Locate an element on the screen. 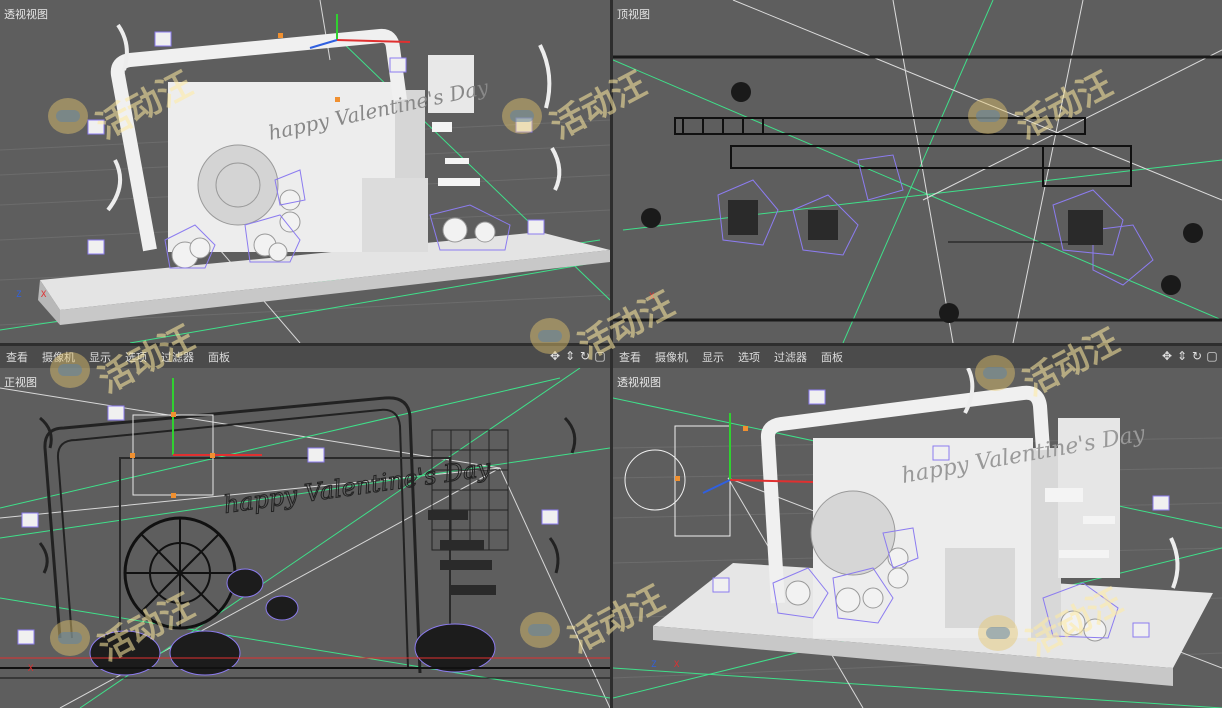 The width and height of the screenshot is (1222, 708). menubar-left: 查看 摄像机 显示 选项 过滤器 面板 ✥ ⇕ ↻ ▢ is located at coordinates (305, 357).